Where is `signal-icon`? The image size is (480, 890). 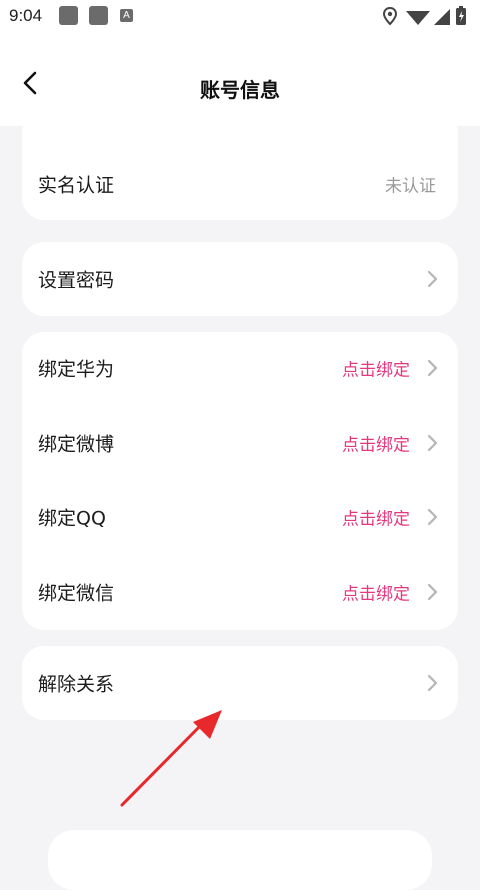
signal-icon is located at coordinates (442, 17).